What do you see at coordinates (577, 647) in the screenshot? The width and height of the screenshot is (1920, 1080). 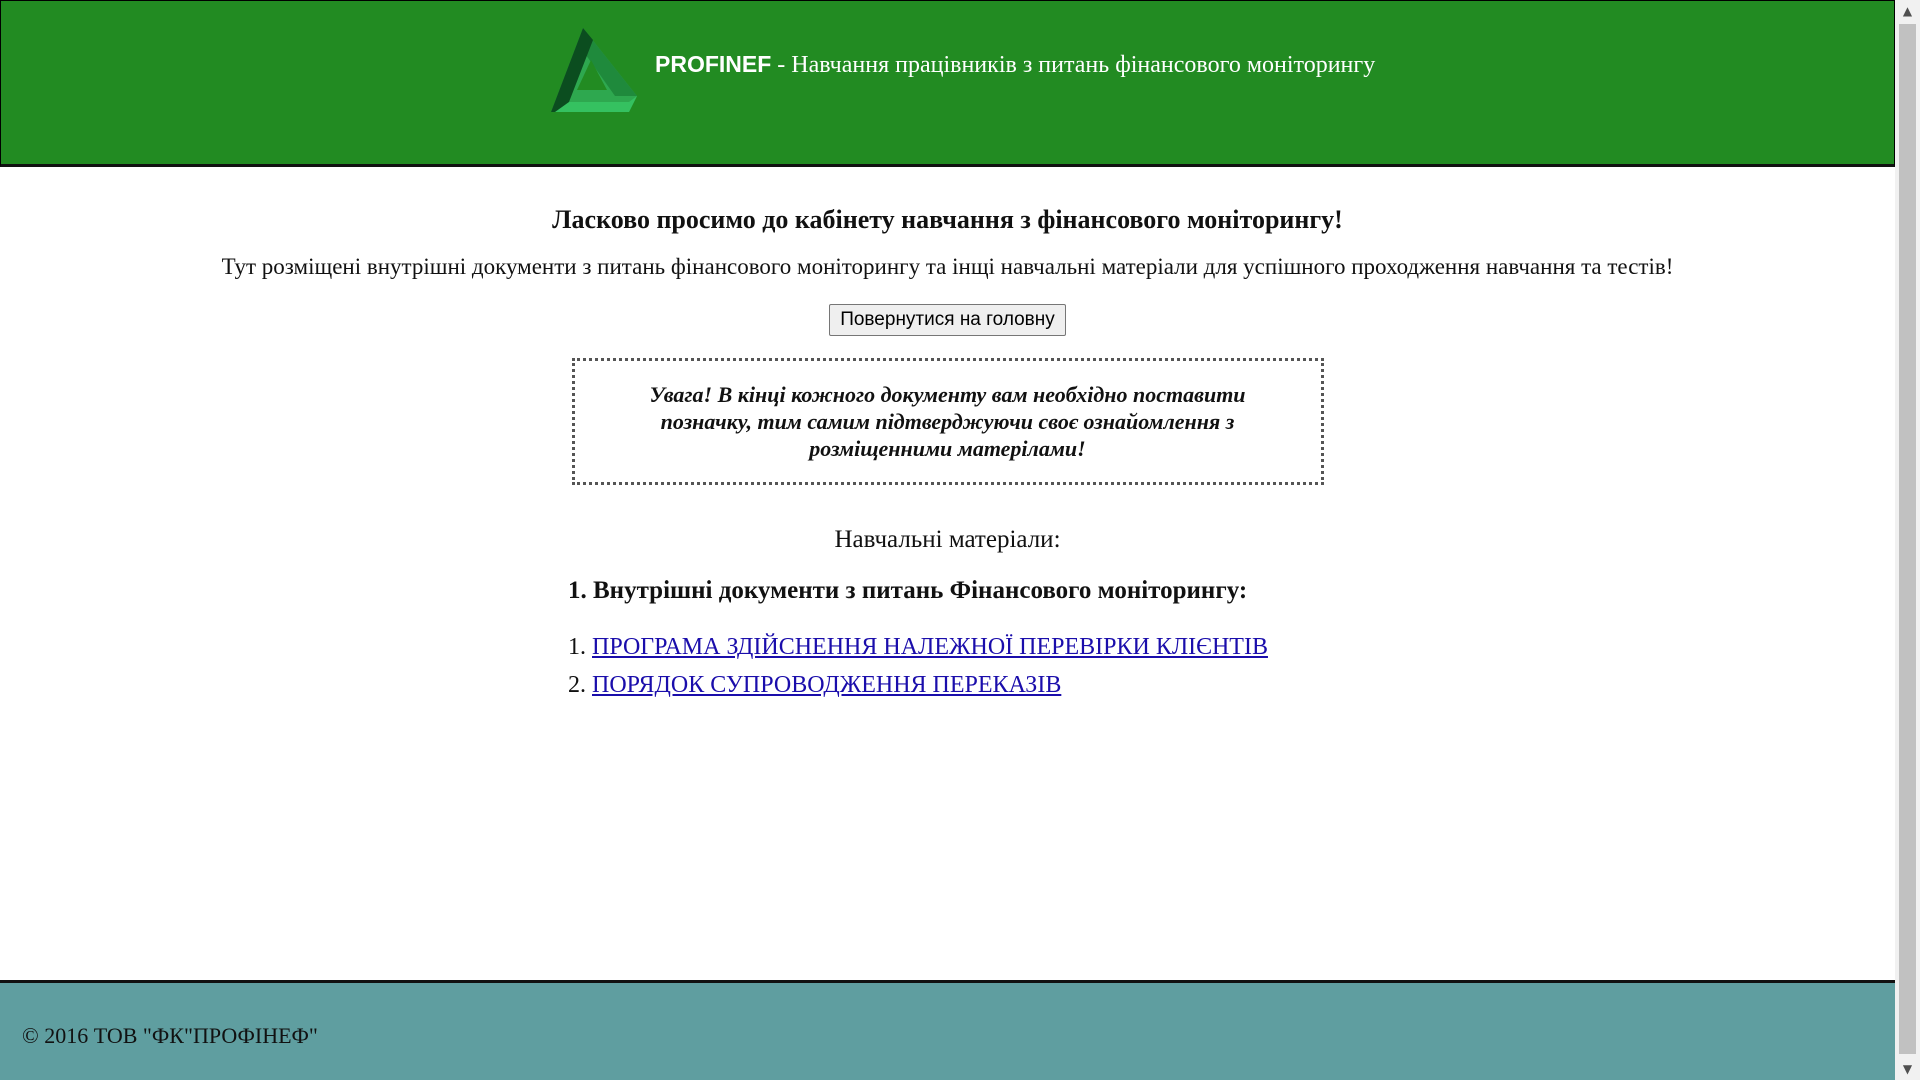 I see `list-item-number: 1.` at bounding box center [577, 647].